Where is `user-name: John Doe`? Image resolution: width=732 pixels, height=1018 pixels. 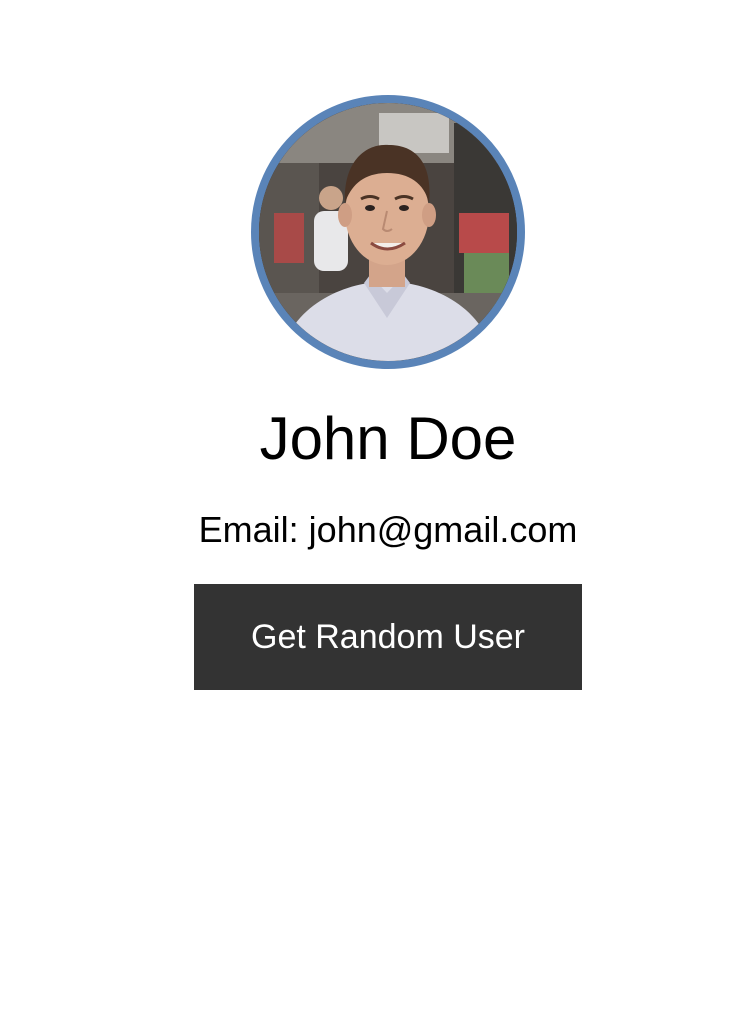
user-name: John Doe is located at coordinates (388, 438).